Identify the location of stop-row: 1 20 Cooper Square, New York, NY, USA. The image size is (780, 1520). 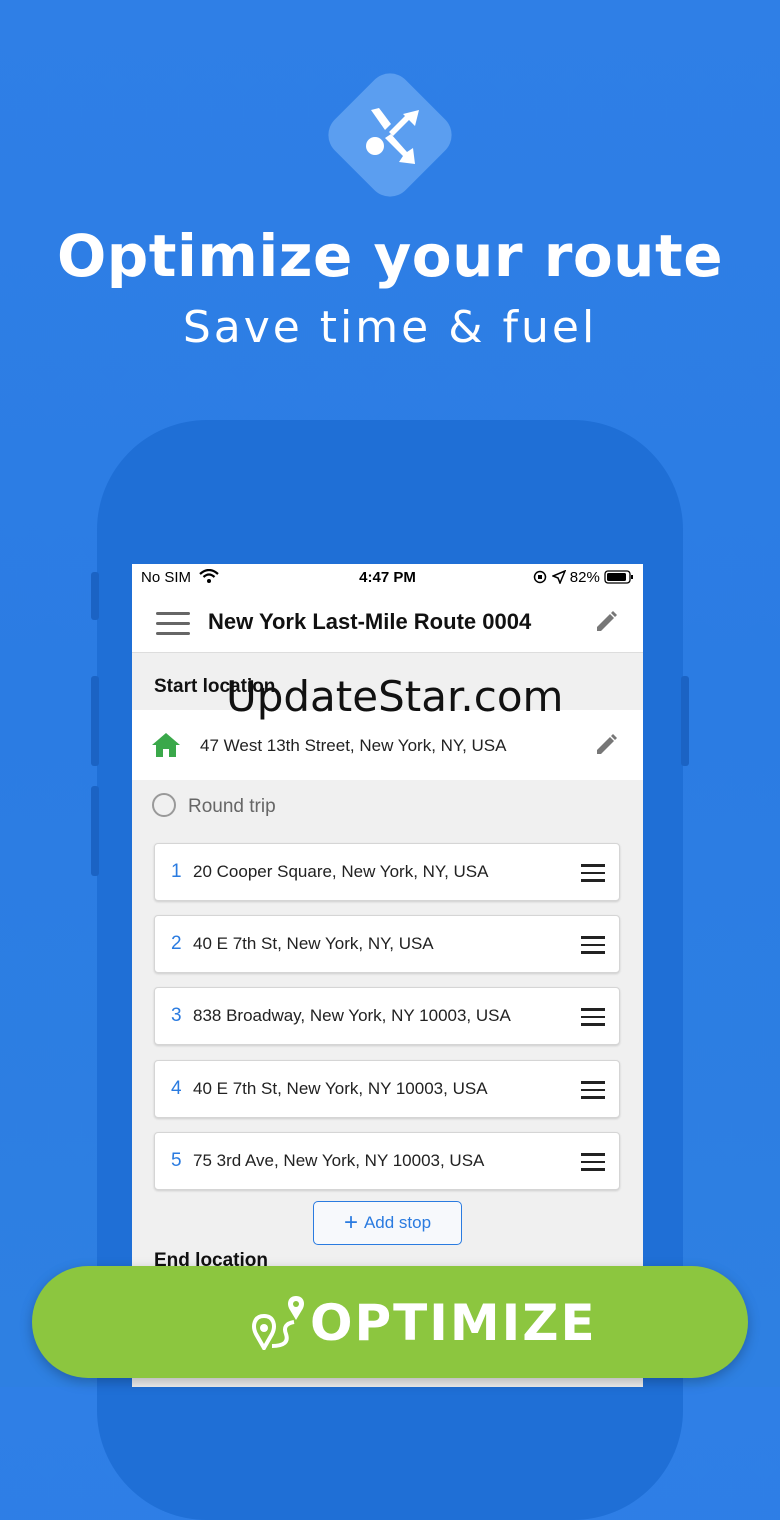
(387, 872).